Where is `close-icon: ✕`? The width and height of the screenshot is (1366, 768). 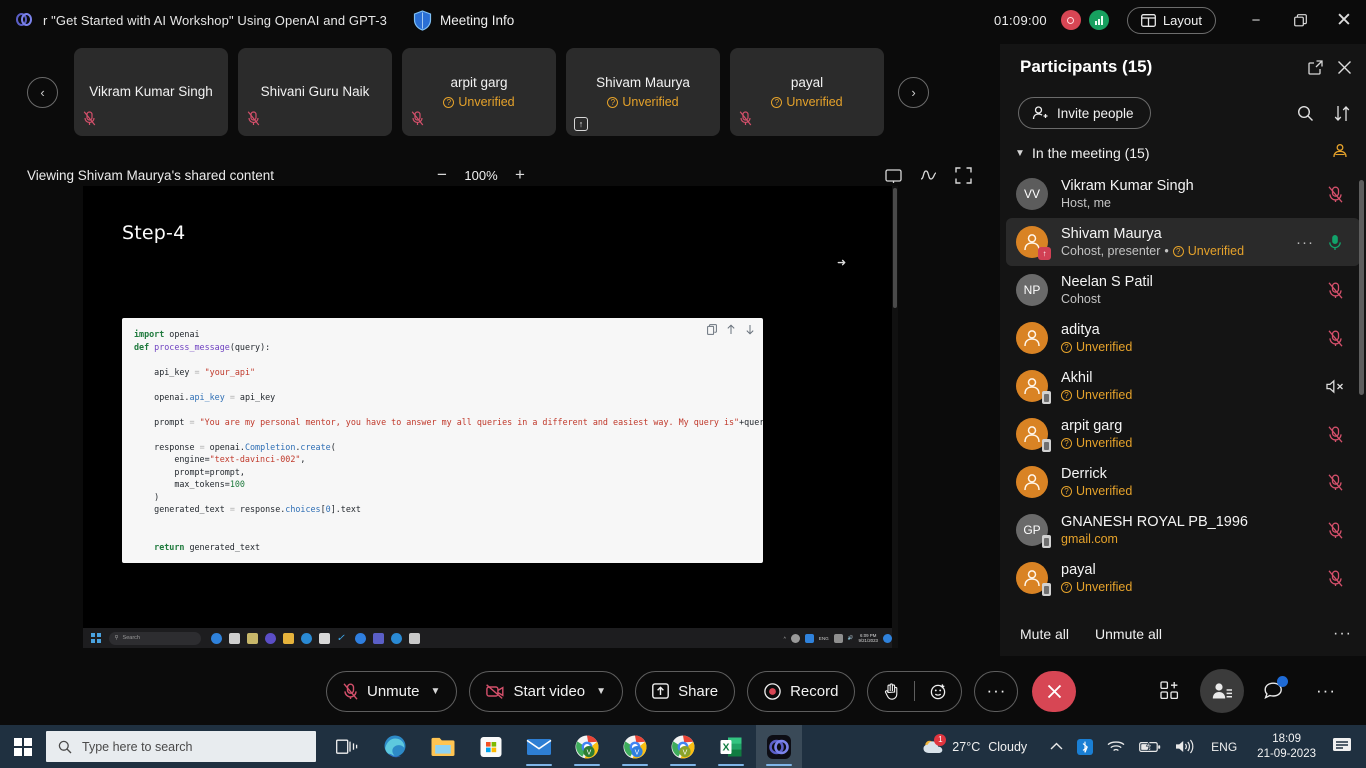
close-icon: ✕ is located at coordinates (1344, 20).